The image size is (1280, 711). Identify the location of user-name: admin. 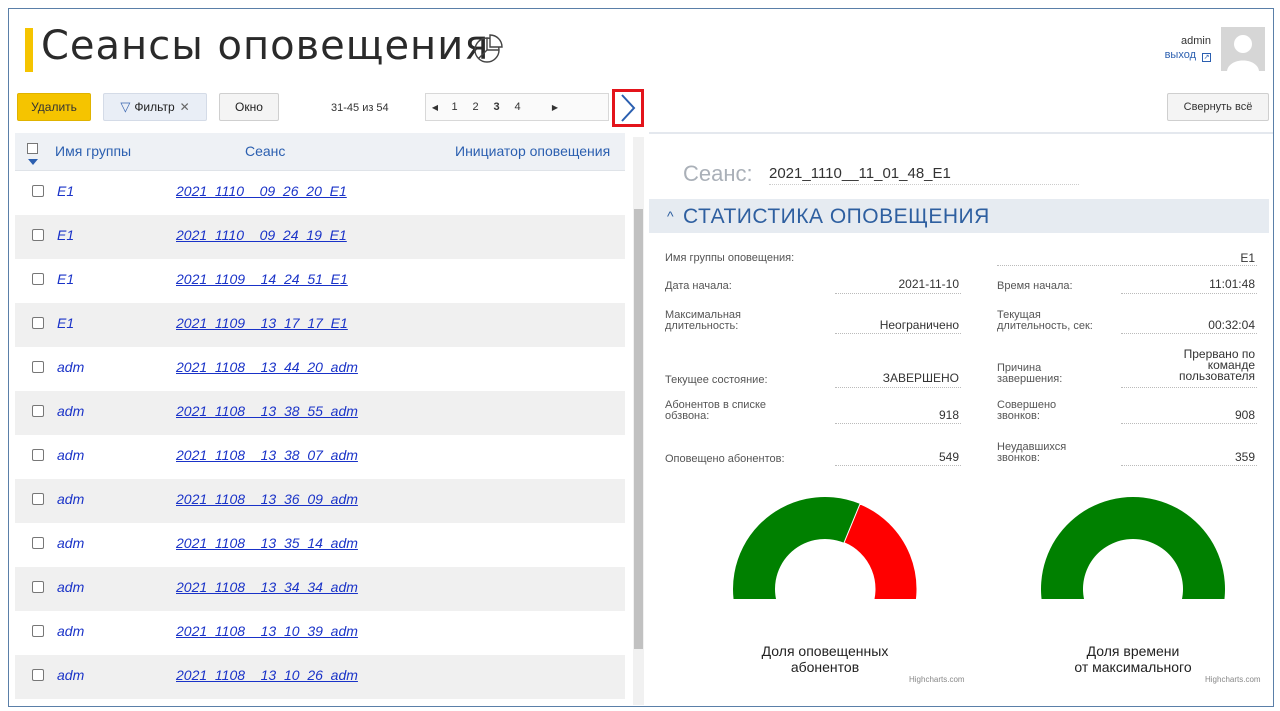
(1196, 41).